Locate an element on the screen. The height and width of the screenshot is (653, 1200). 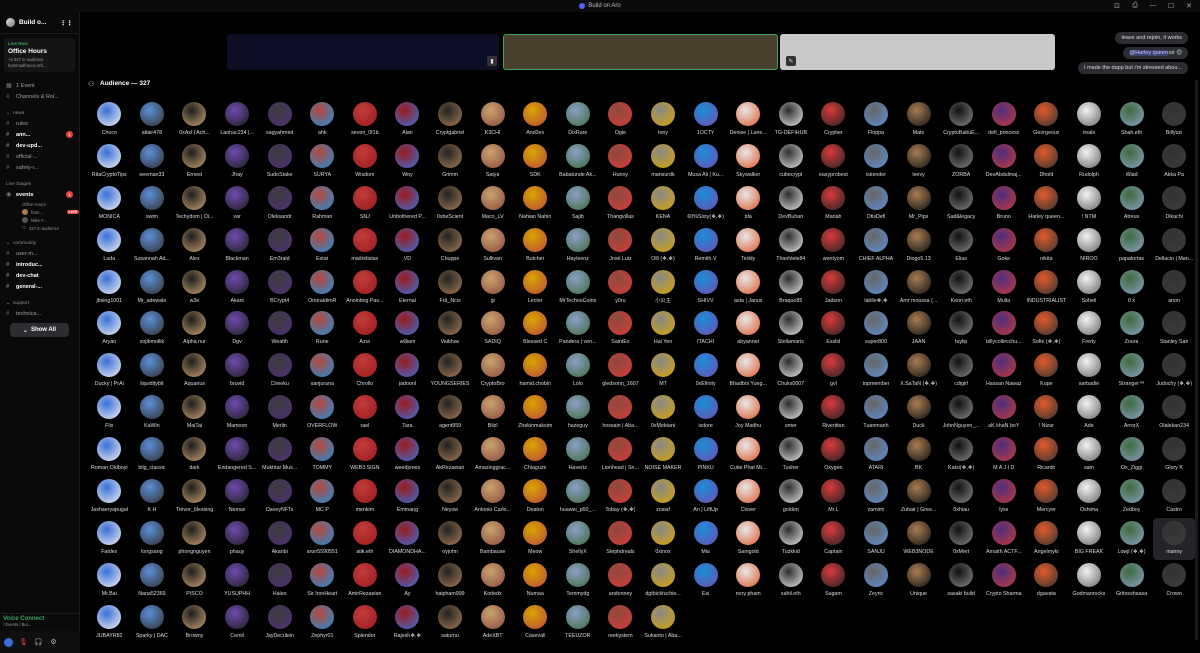
audience-member: Butcher is located at coordinates (535, 246).